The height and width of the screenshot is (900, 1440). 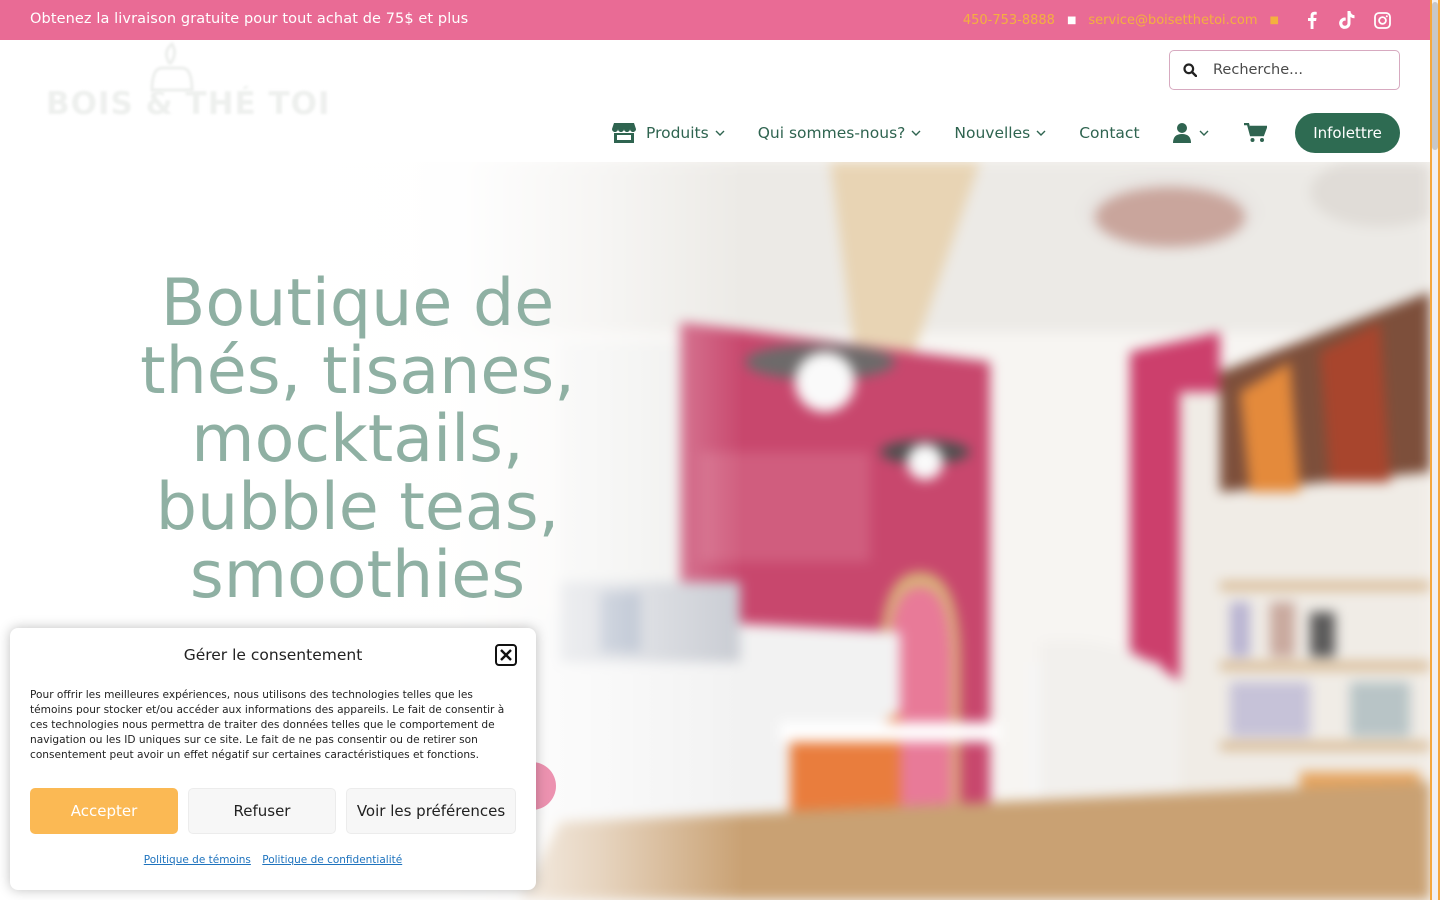 I want to click on search-input, so click(x=1303, y=70).